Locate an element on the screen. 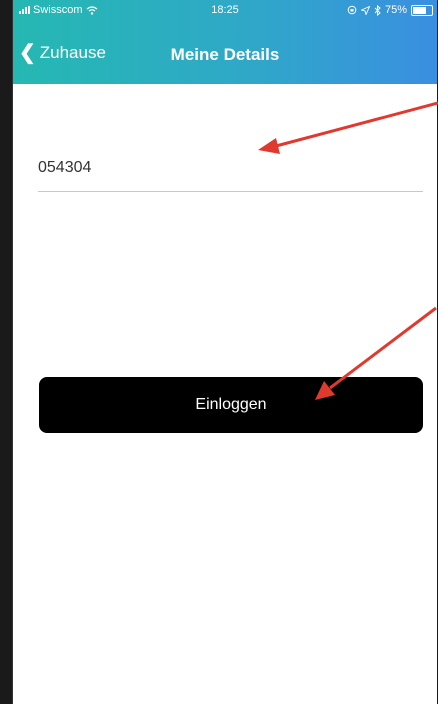 The width and height of the screenshot is (438, 704). battery-percent: 75% is located at coordinates (395, 10).